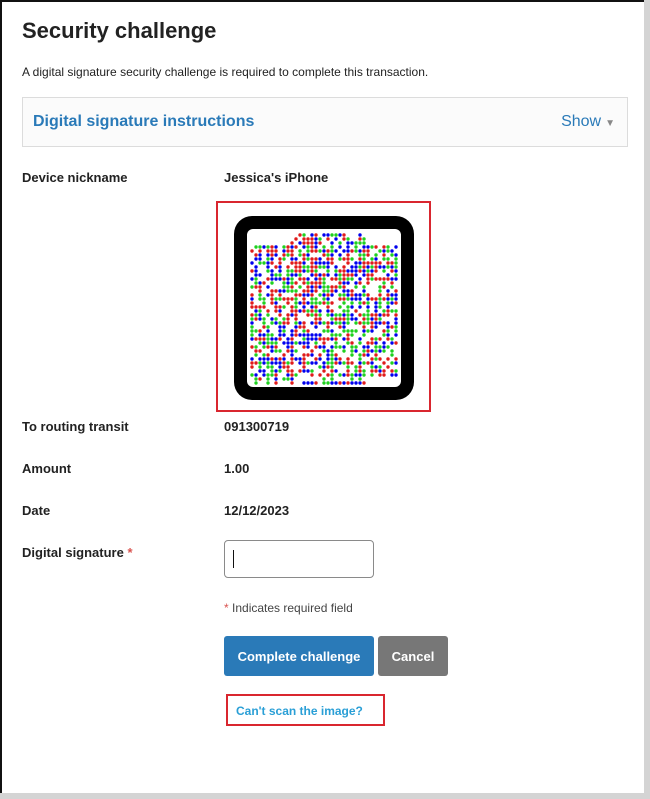 The height and width of the screenshot is (799, 650). I want to click on horizontal-scrollbar, so click(325, 796).